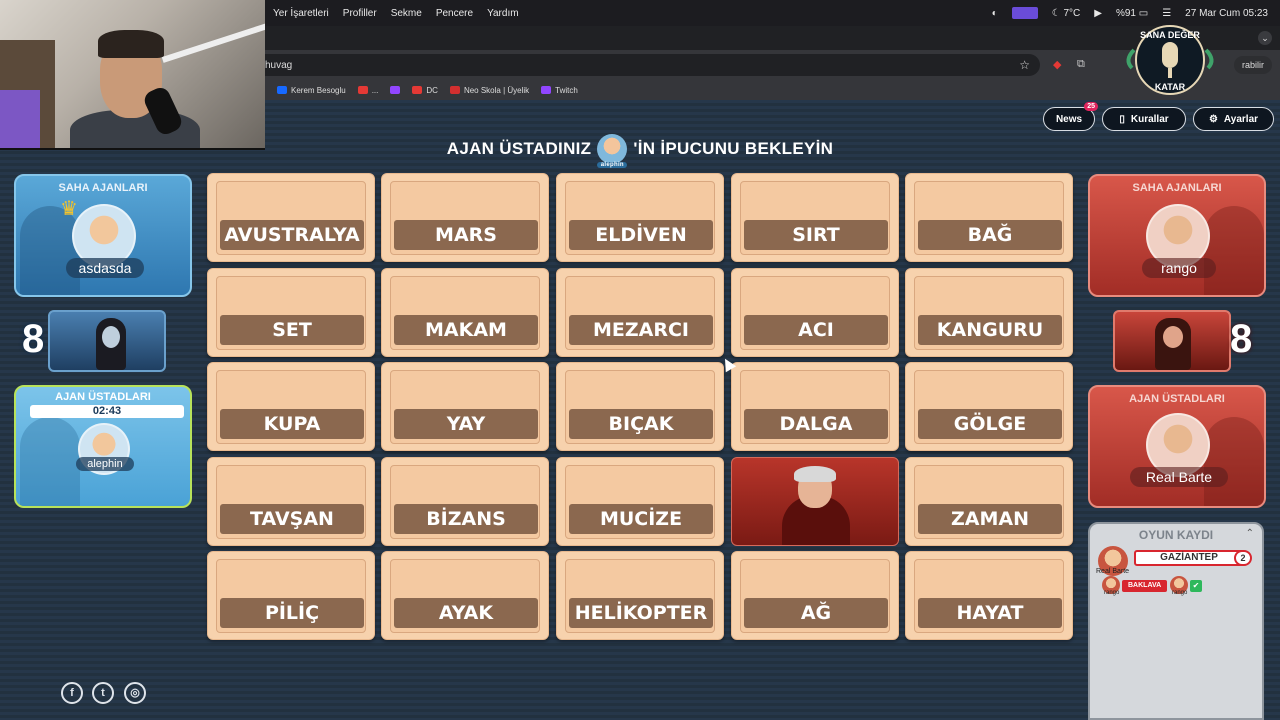 The image size is (1280, 720). Describe the element at coordinates (454, 13) in the screenshot. I see `menu-window: Pencere` at that location.